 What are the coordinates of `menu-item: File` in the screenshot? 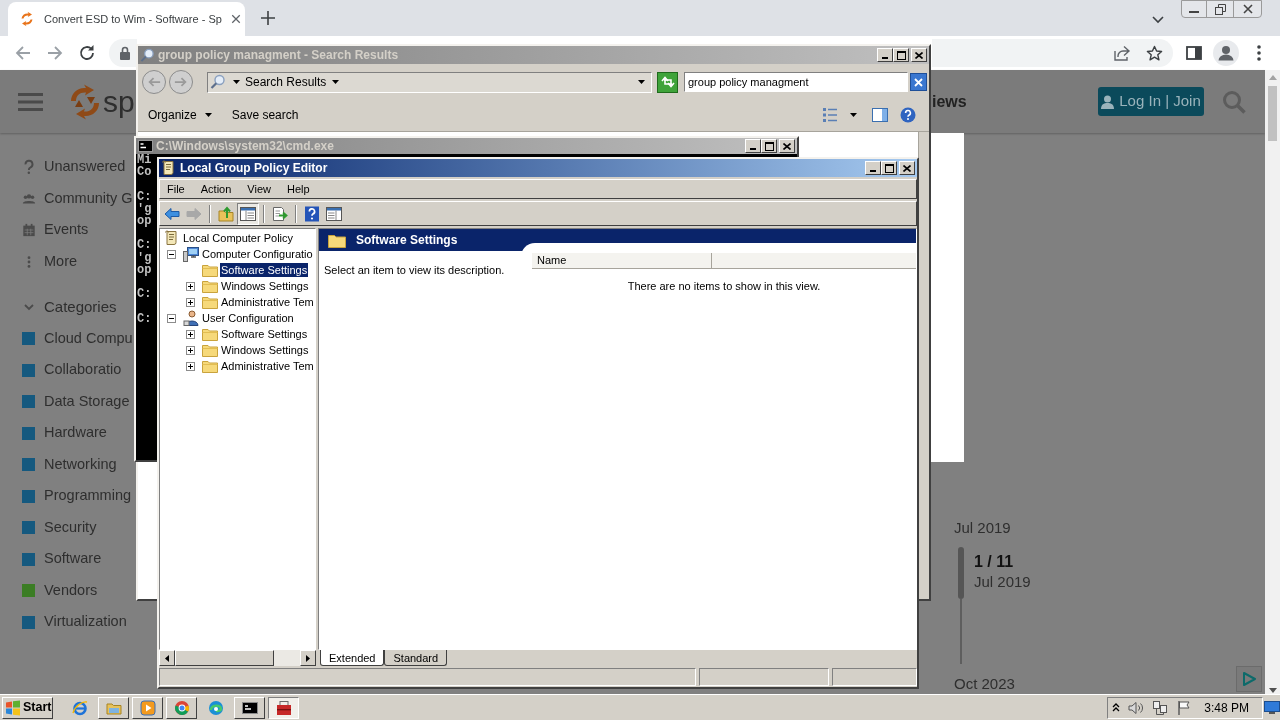 It's located at (176, 189).